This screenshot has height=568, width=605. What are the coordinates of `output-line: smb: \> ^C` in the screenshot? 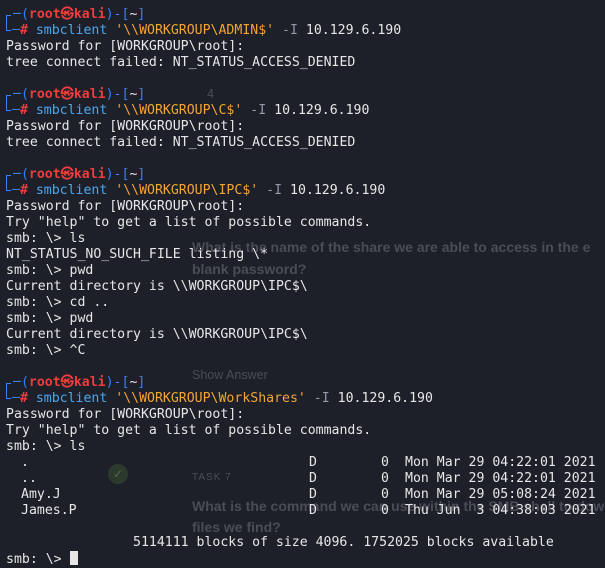 It's located at (46, 350).